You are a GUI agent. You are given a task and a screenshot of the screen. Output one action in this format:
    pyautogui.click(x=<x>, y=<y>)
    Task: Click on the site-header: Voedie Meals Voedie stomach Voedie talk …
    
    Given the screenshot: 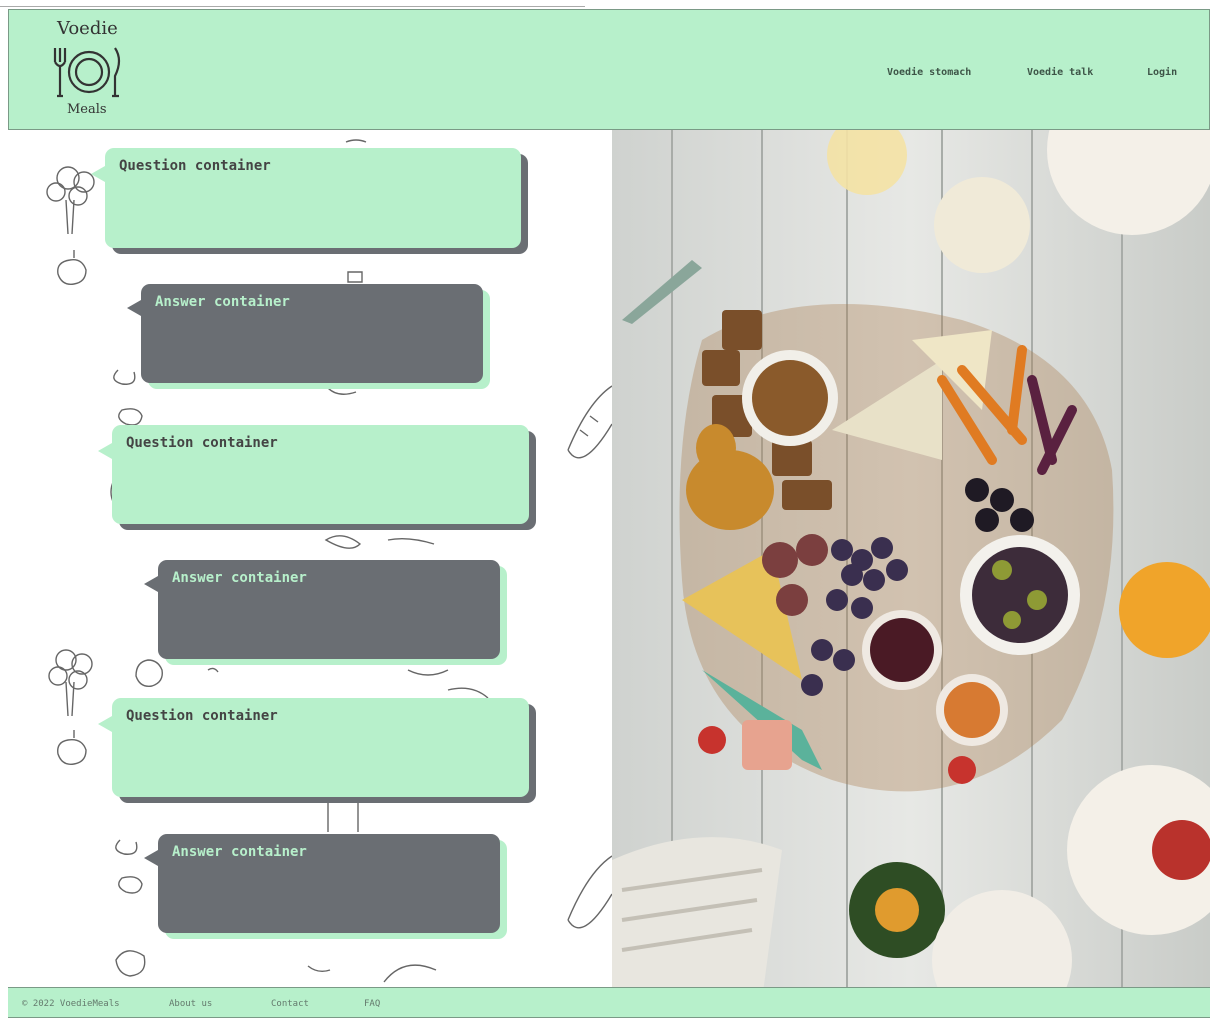 What is the action you would take?
    pyautogui.click(x=609, y=69)
    